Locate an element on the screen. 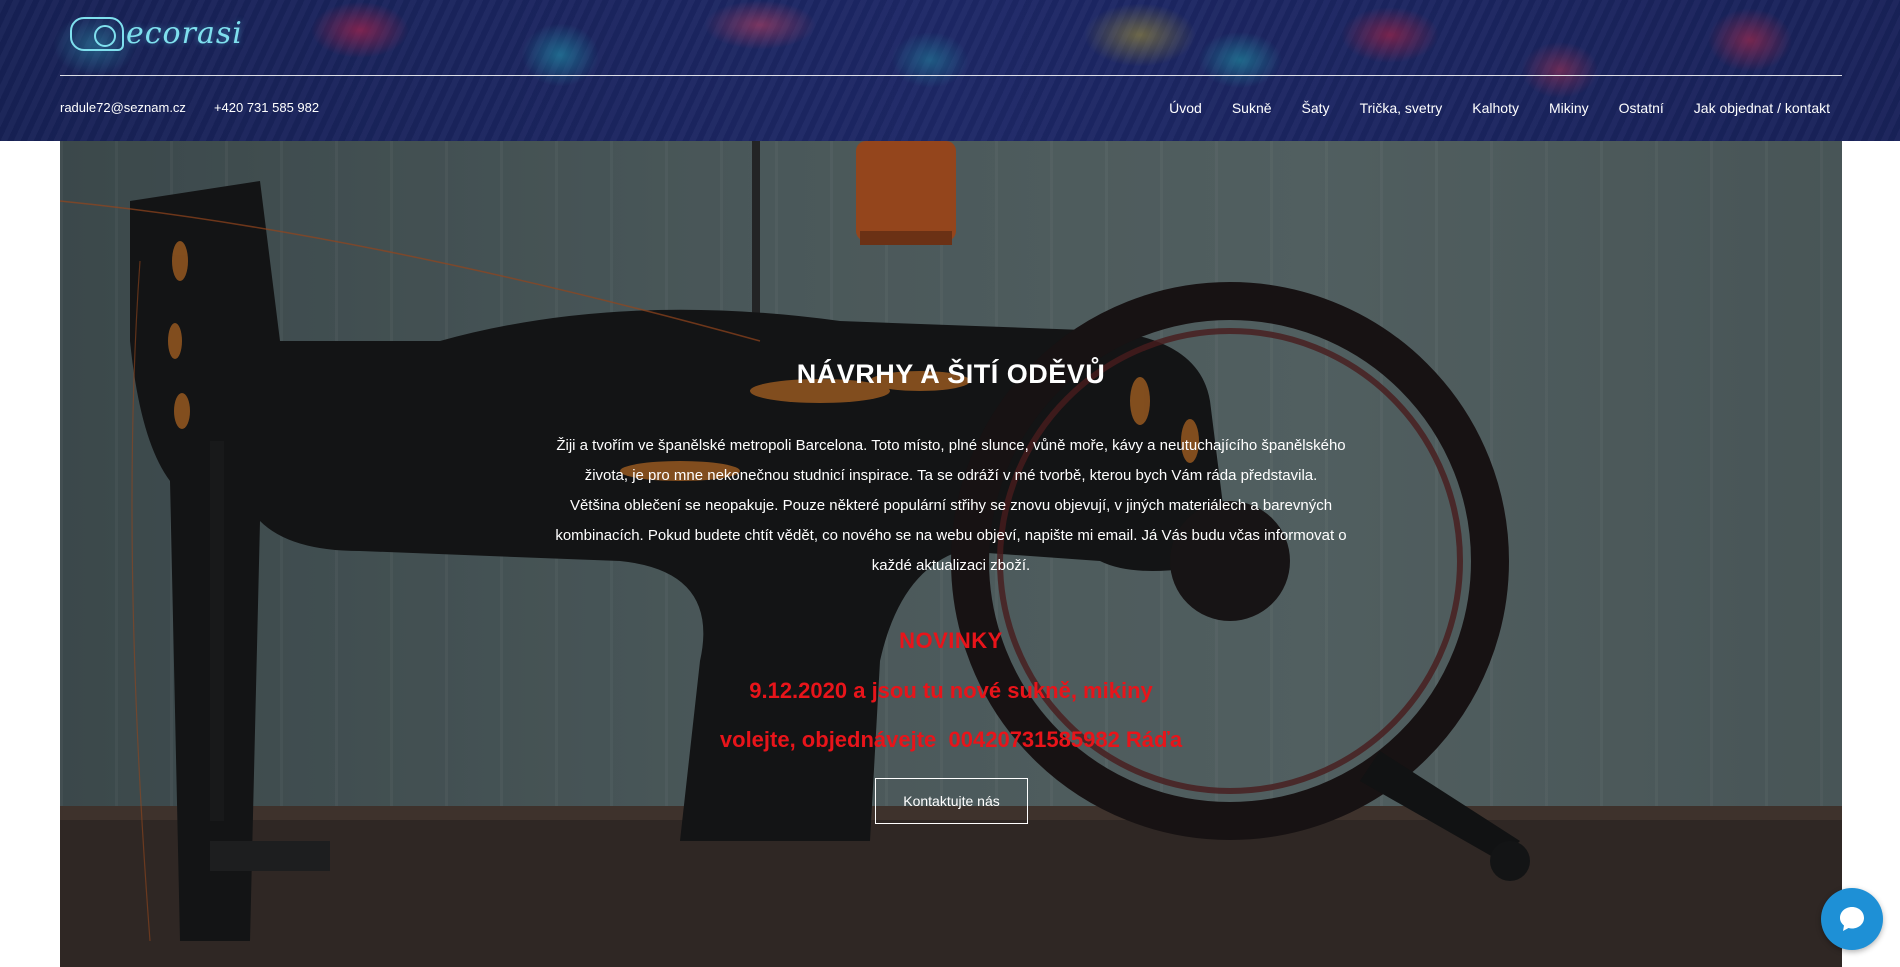 The width and height of the screenshot is (1900, 967). header-divider is located at coordinates (951, 75).